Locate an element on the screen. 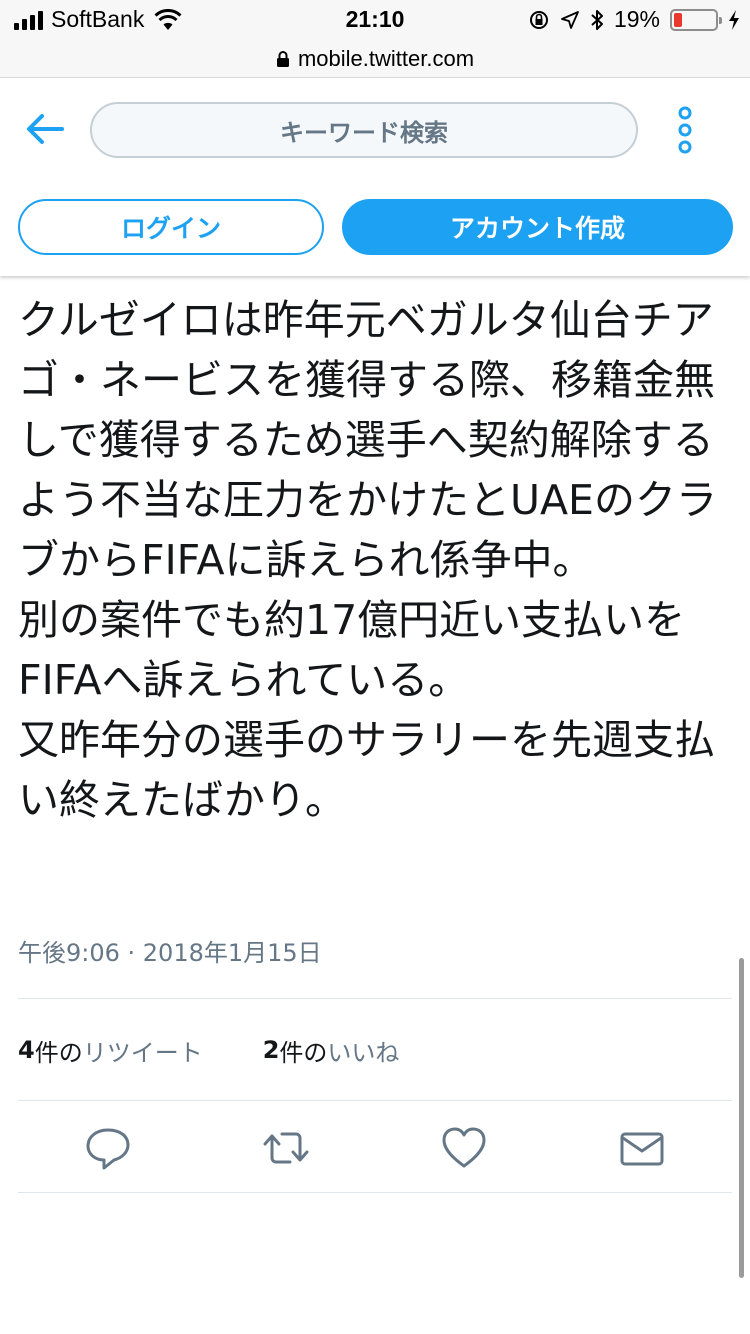 The height and width of the screenshot is (1334, 750). like-count: 2 件の いいね is located at coordinates (331, 1050).